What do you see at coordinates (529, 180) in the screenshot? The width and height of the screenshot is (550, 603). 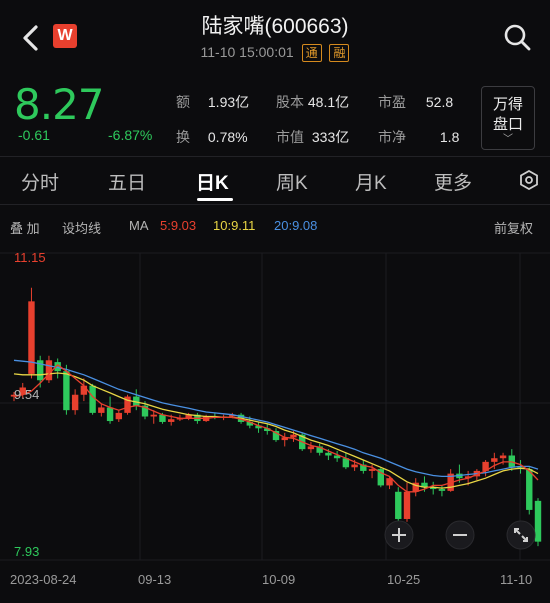 I see `settings-icon` at bounding box center [529, 180].